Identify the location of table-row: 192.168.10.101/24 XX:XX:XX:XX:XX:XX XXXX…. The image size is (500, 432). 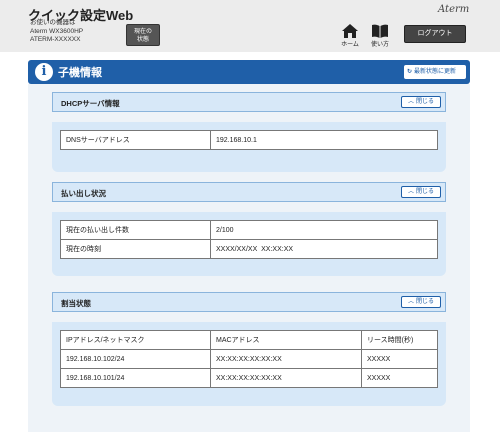
(249, 378).